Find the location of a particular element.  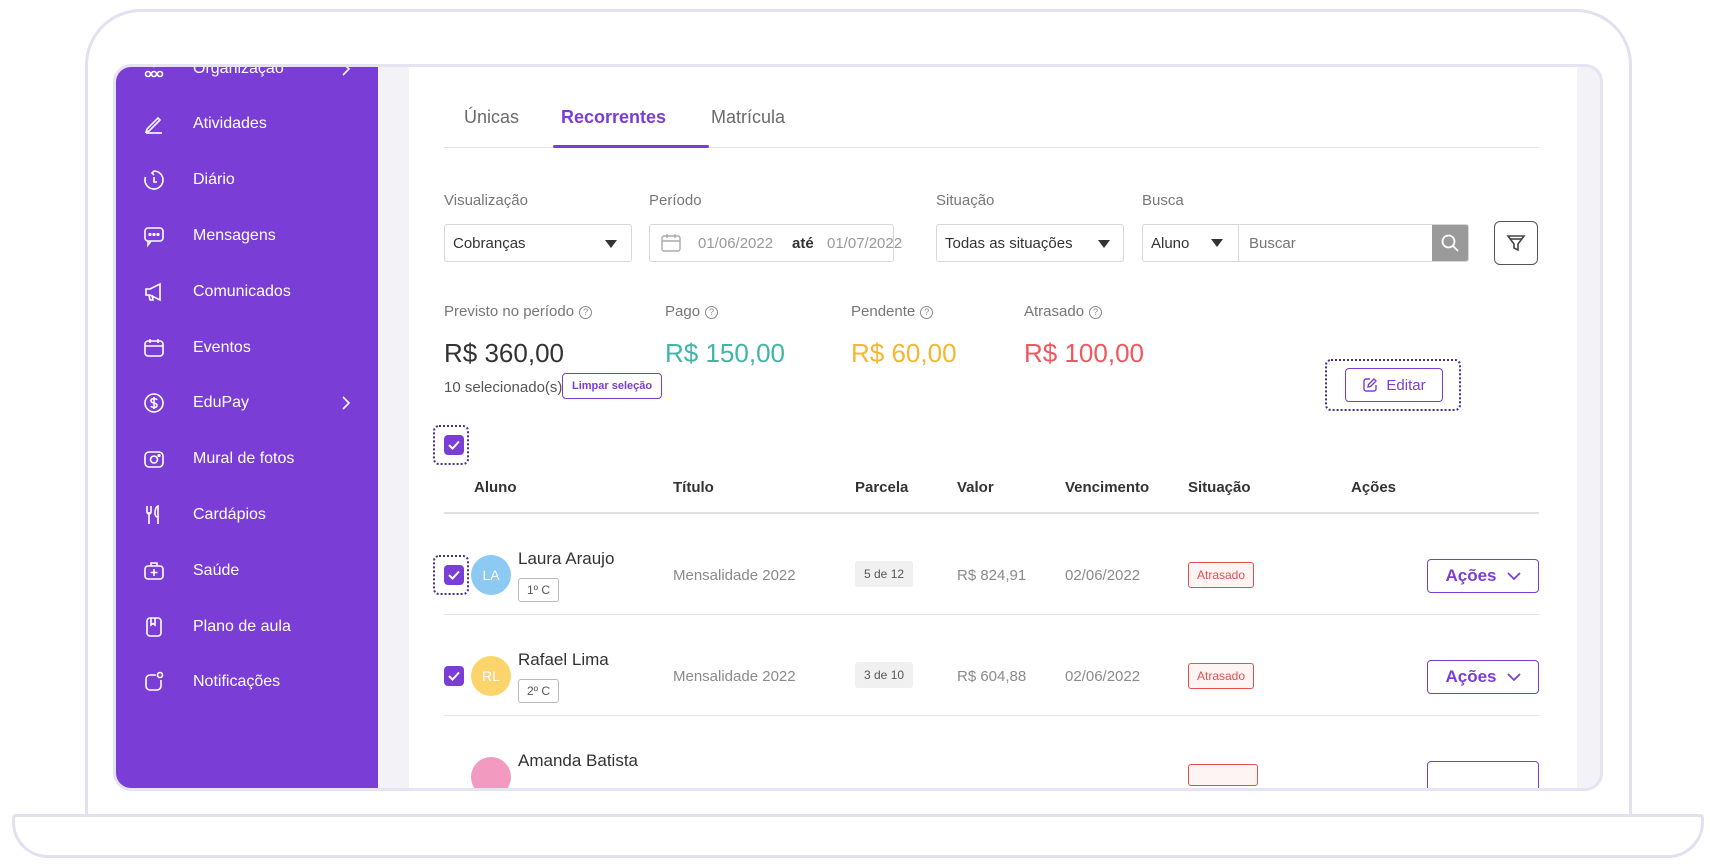

medkit-icon is located at coordinates (154, 571).